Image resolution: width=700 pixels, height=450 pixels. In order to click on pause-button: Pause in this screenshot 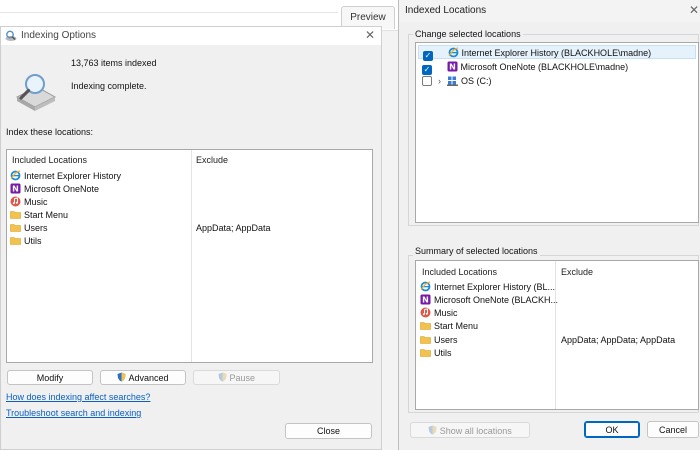, I will do `click(236, 377)`.